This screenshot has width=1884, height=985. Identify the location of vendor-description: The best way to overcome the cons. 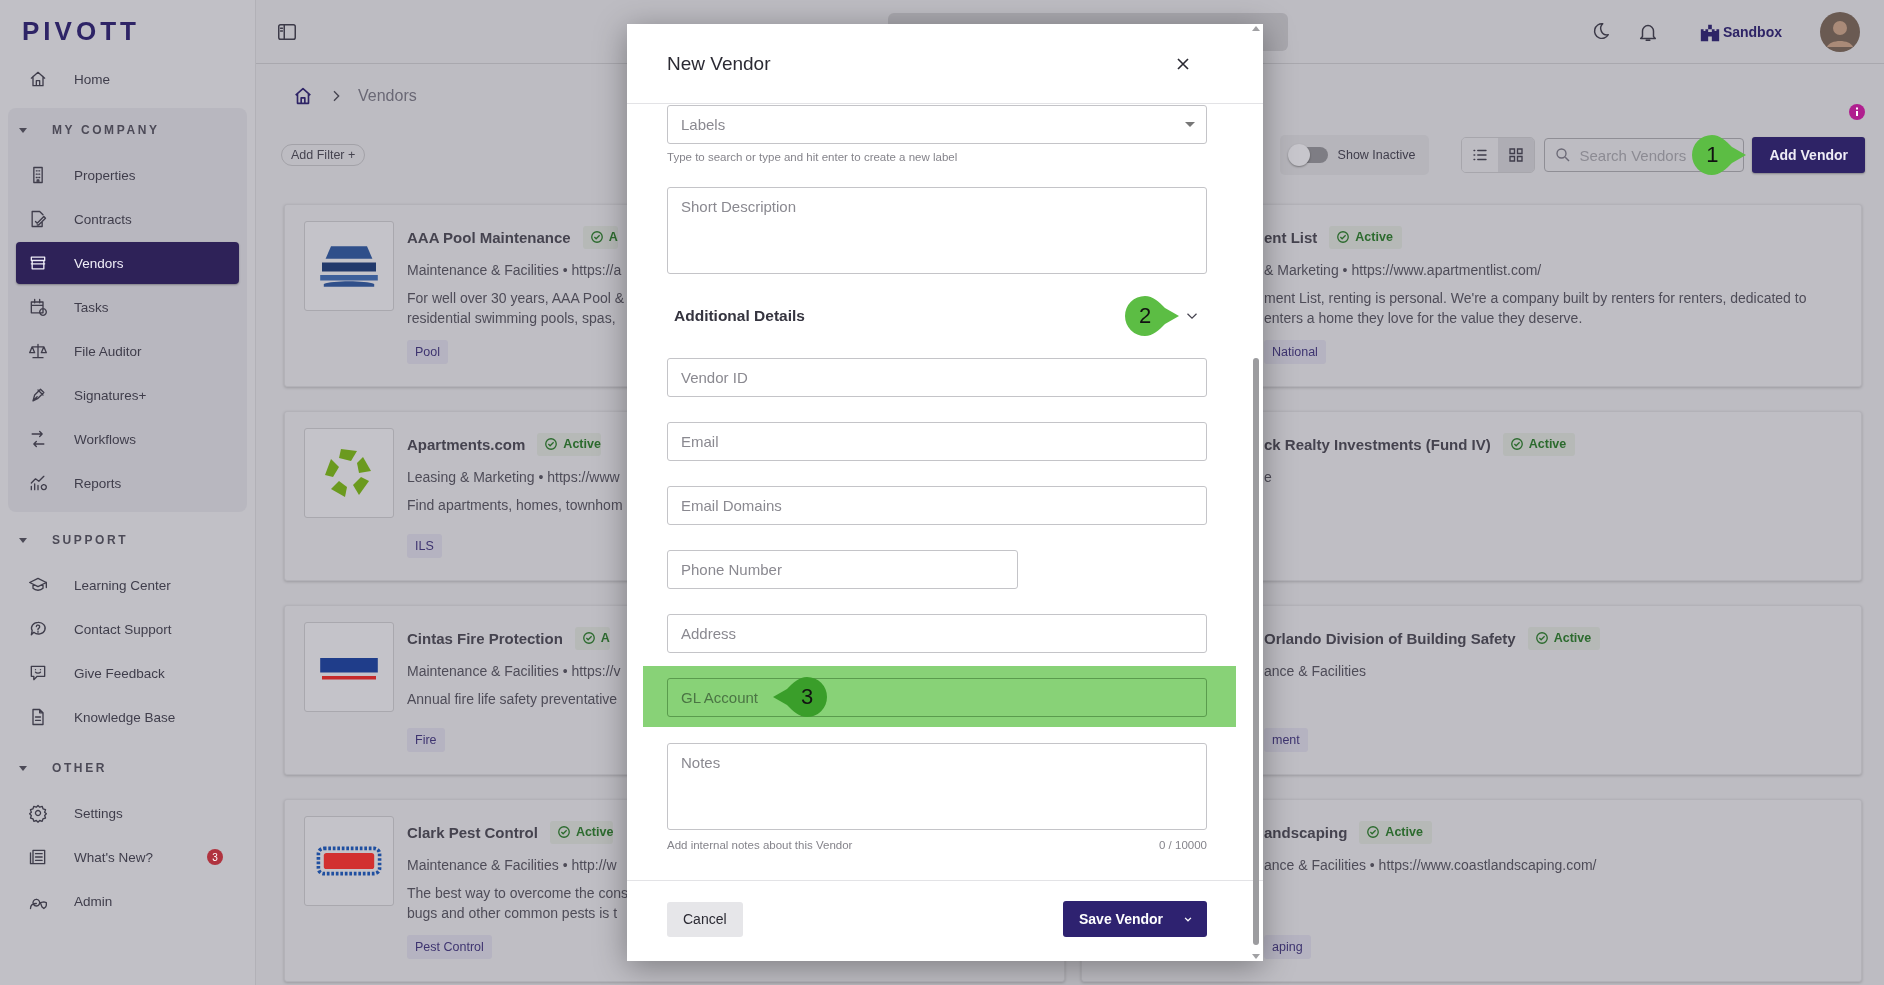
(517, 893).